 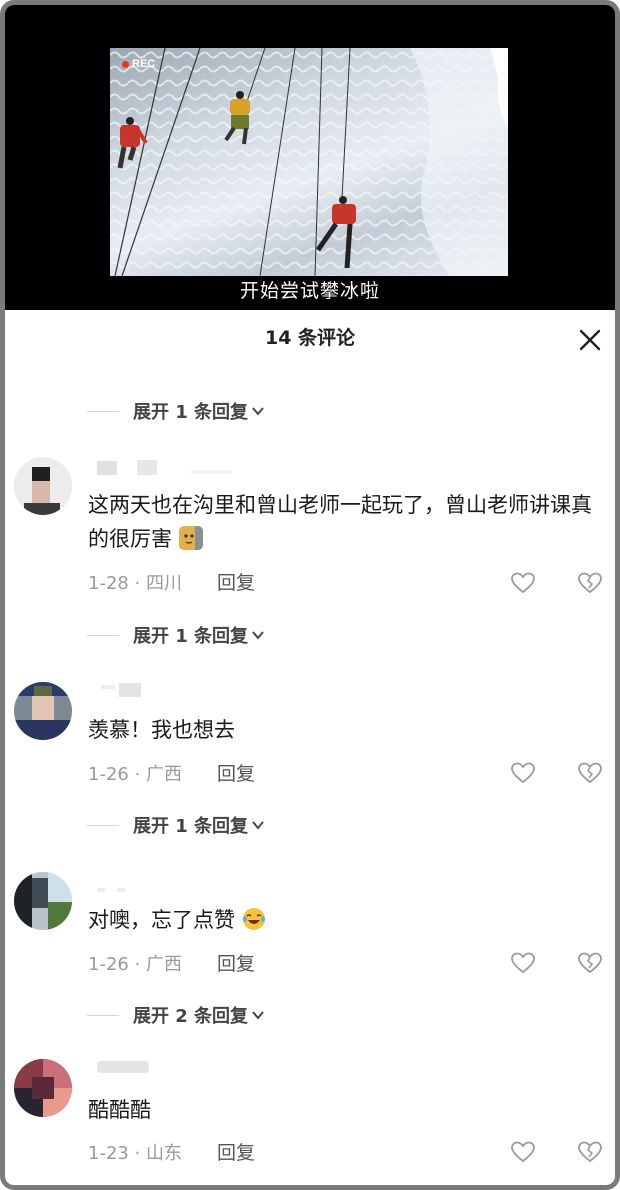 What do you see at coordinates (161, 920) in the screenshot?
I see `comment-body: 对噢，忘了点赞` at bounding box center [161, 920].